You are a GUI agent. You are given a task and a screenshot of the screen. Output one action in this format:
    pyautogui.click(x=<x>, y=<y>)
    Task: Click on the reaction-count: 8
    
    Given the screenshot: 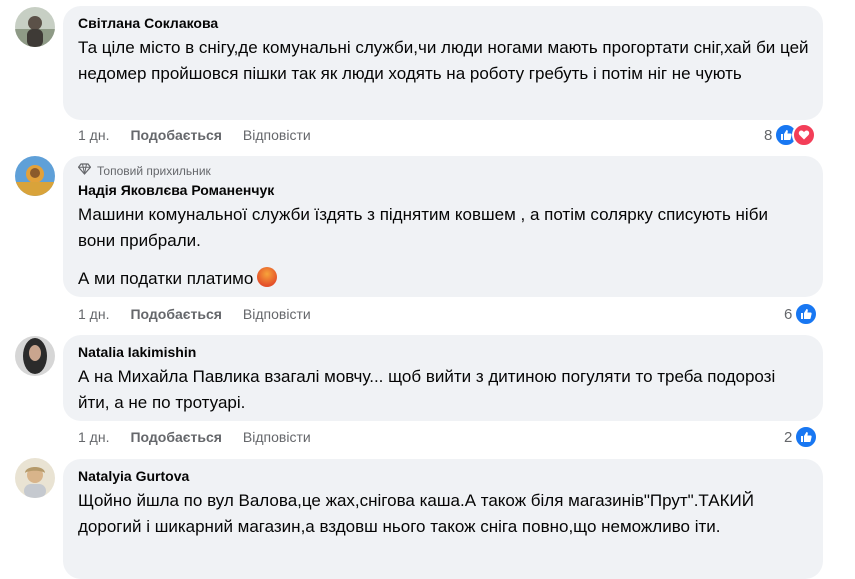 What is the action you would take?
    pyautogui.click(x=768, y=135)
    